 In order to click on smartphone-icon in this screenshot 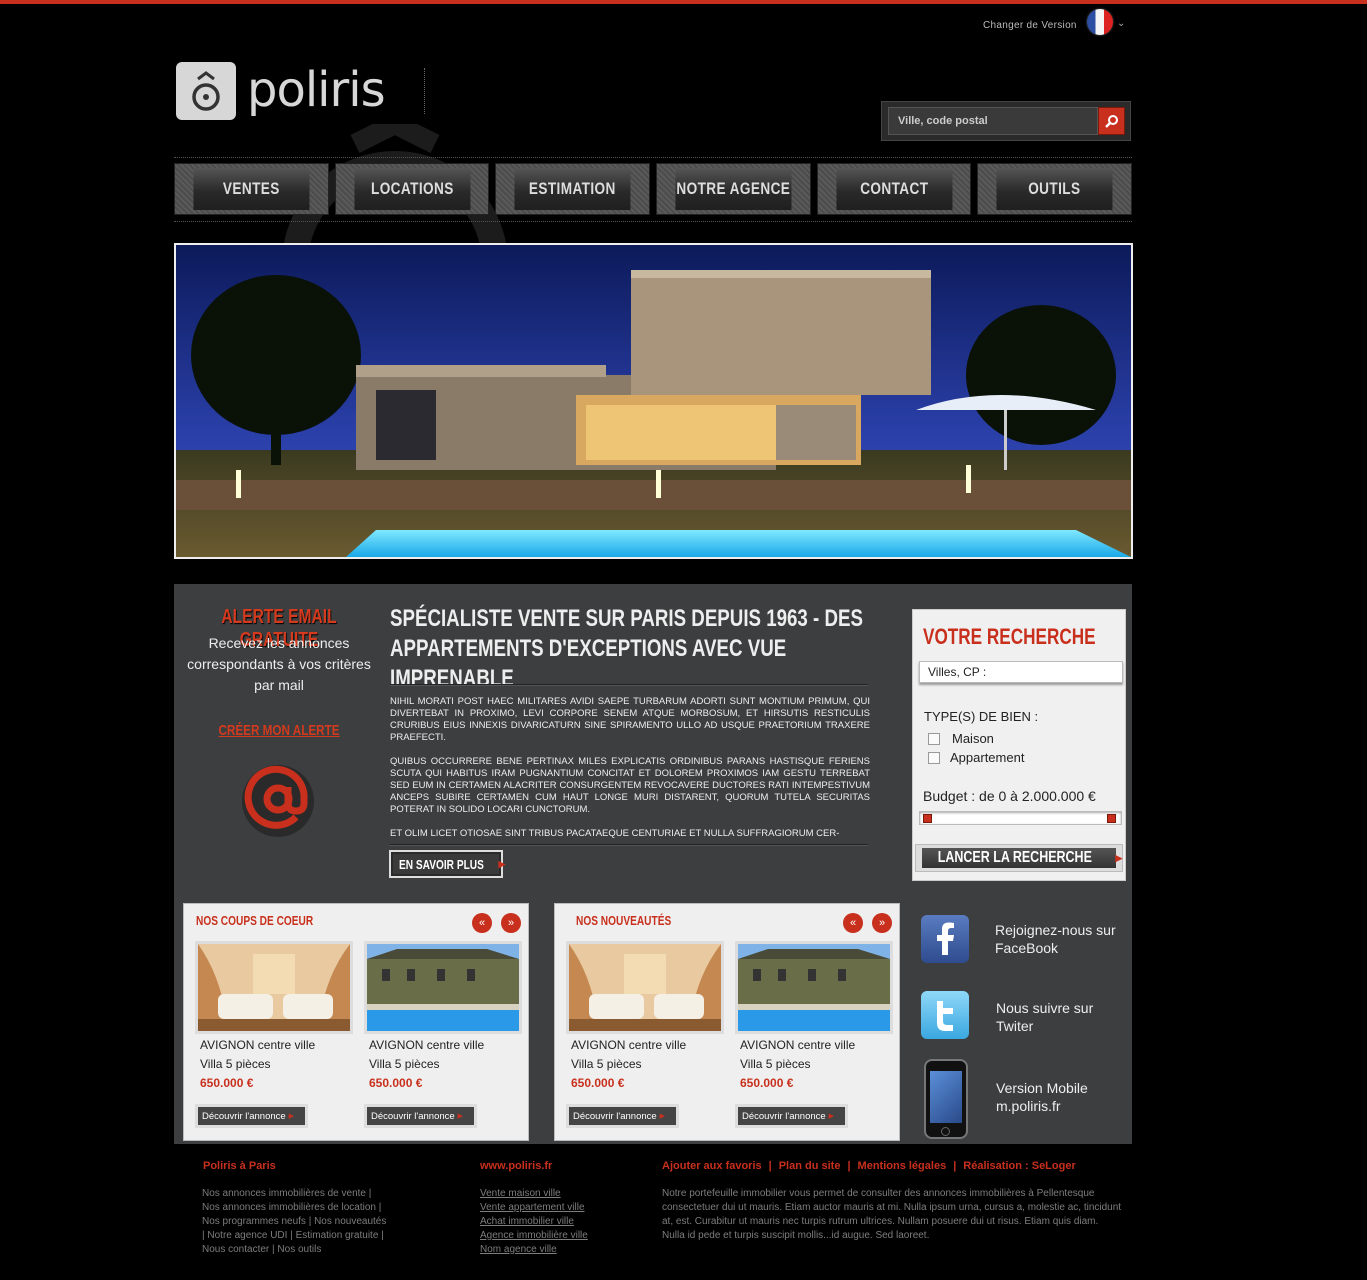, I will do `click(946, 1099)`.